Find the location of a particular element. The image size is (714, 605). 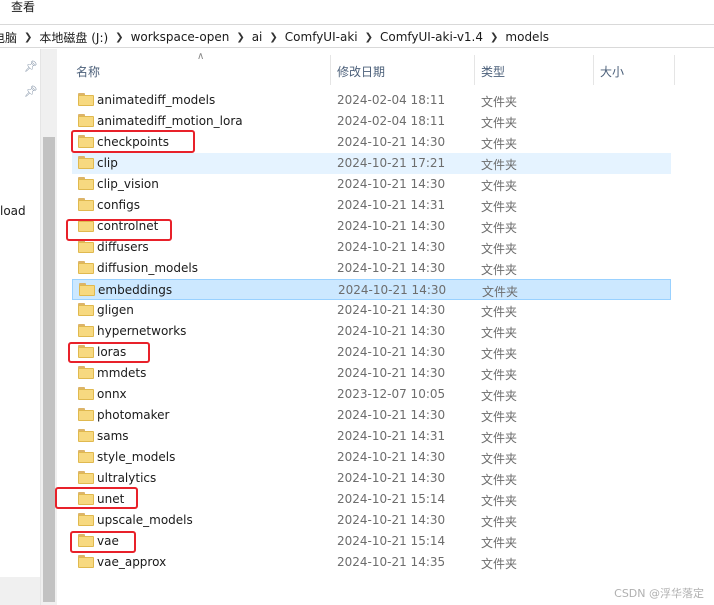

file-name: clip_vision is located at coordinates (128, 184).